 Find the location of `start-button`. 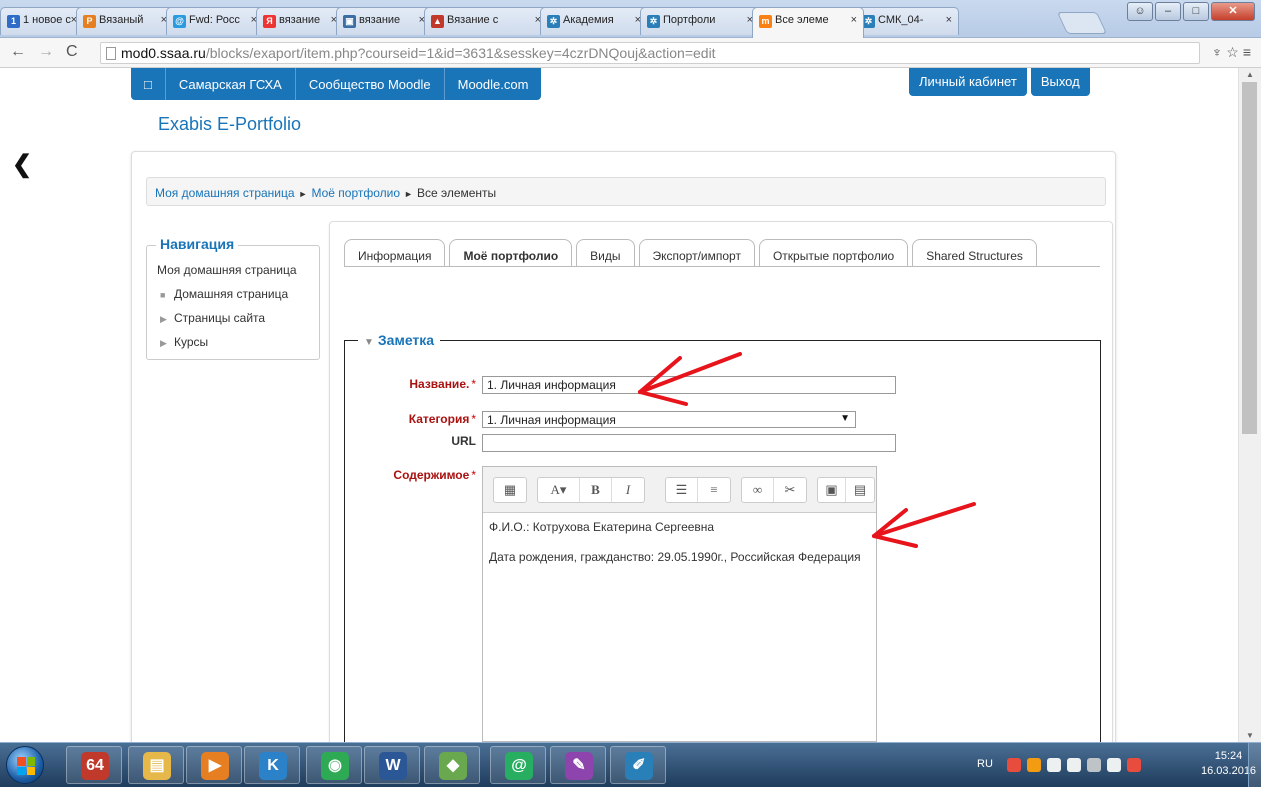

start-button is located at coordinates (25, 765).